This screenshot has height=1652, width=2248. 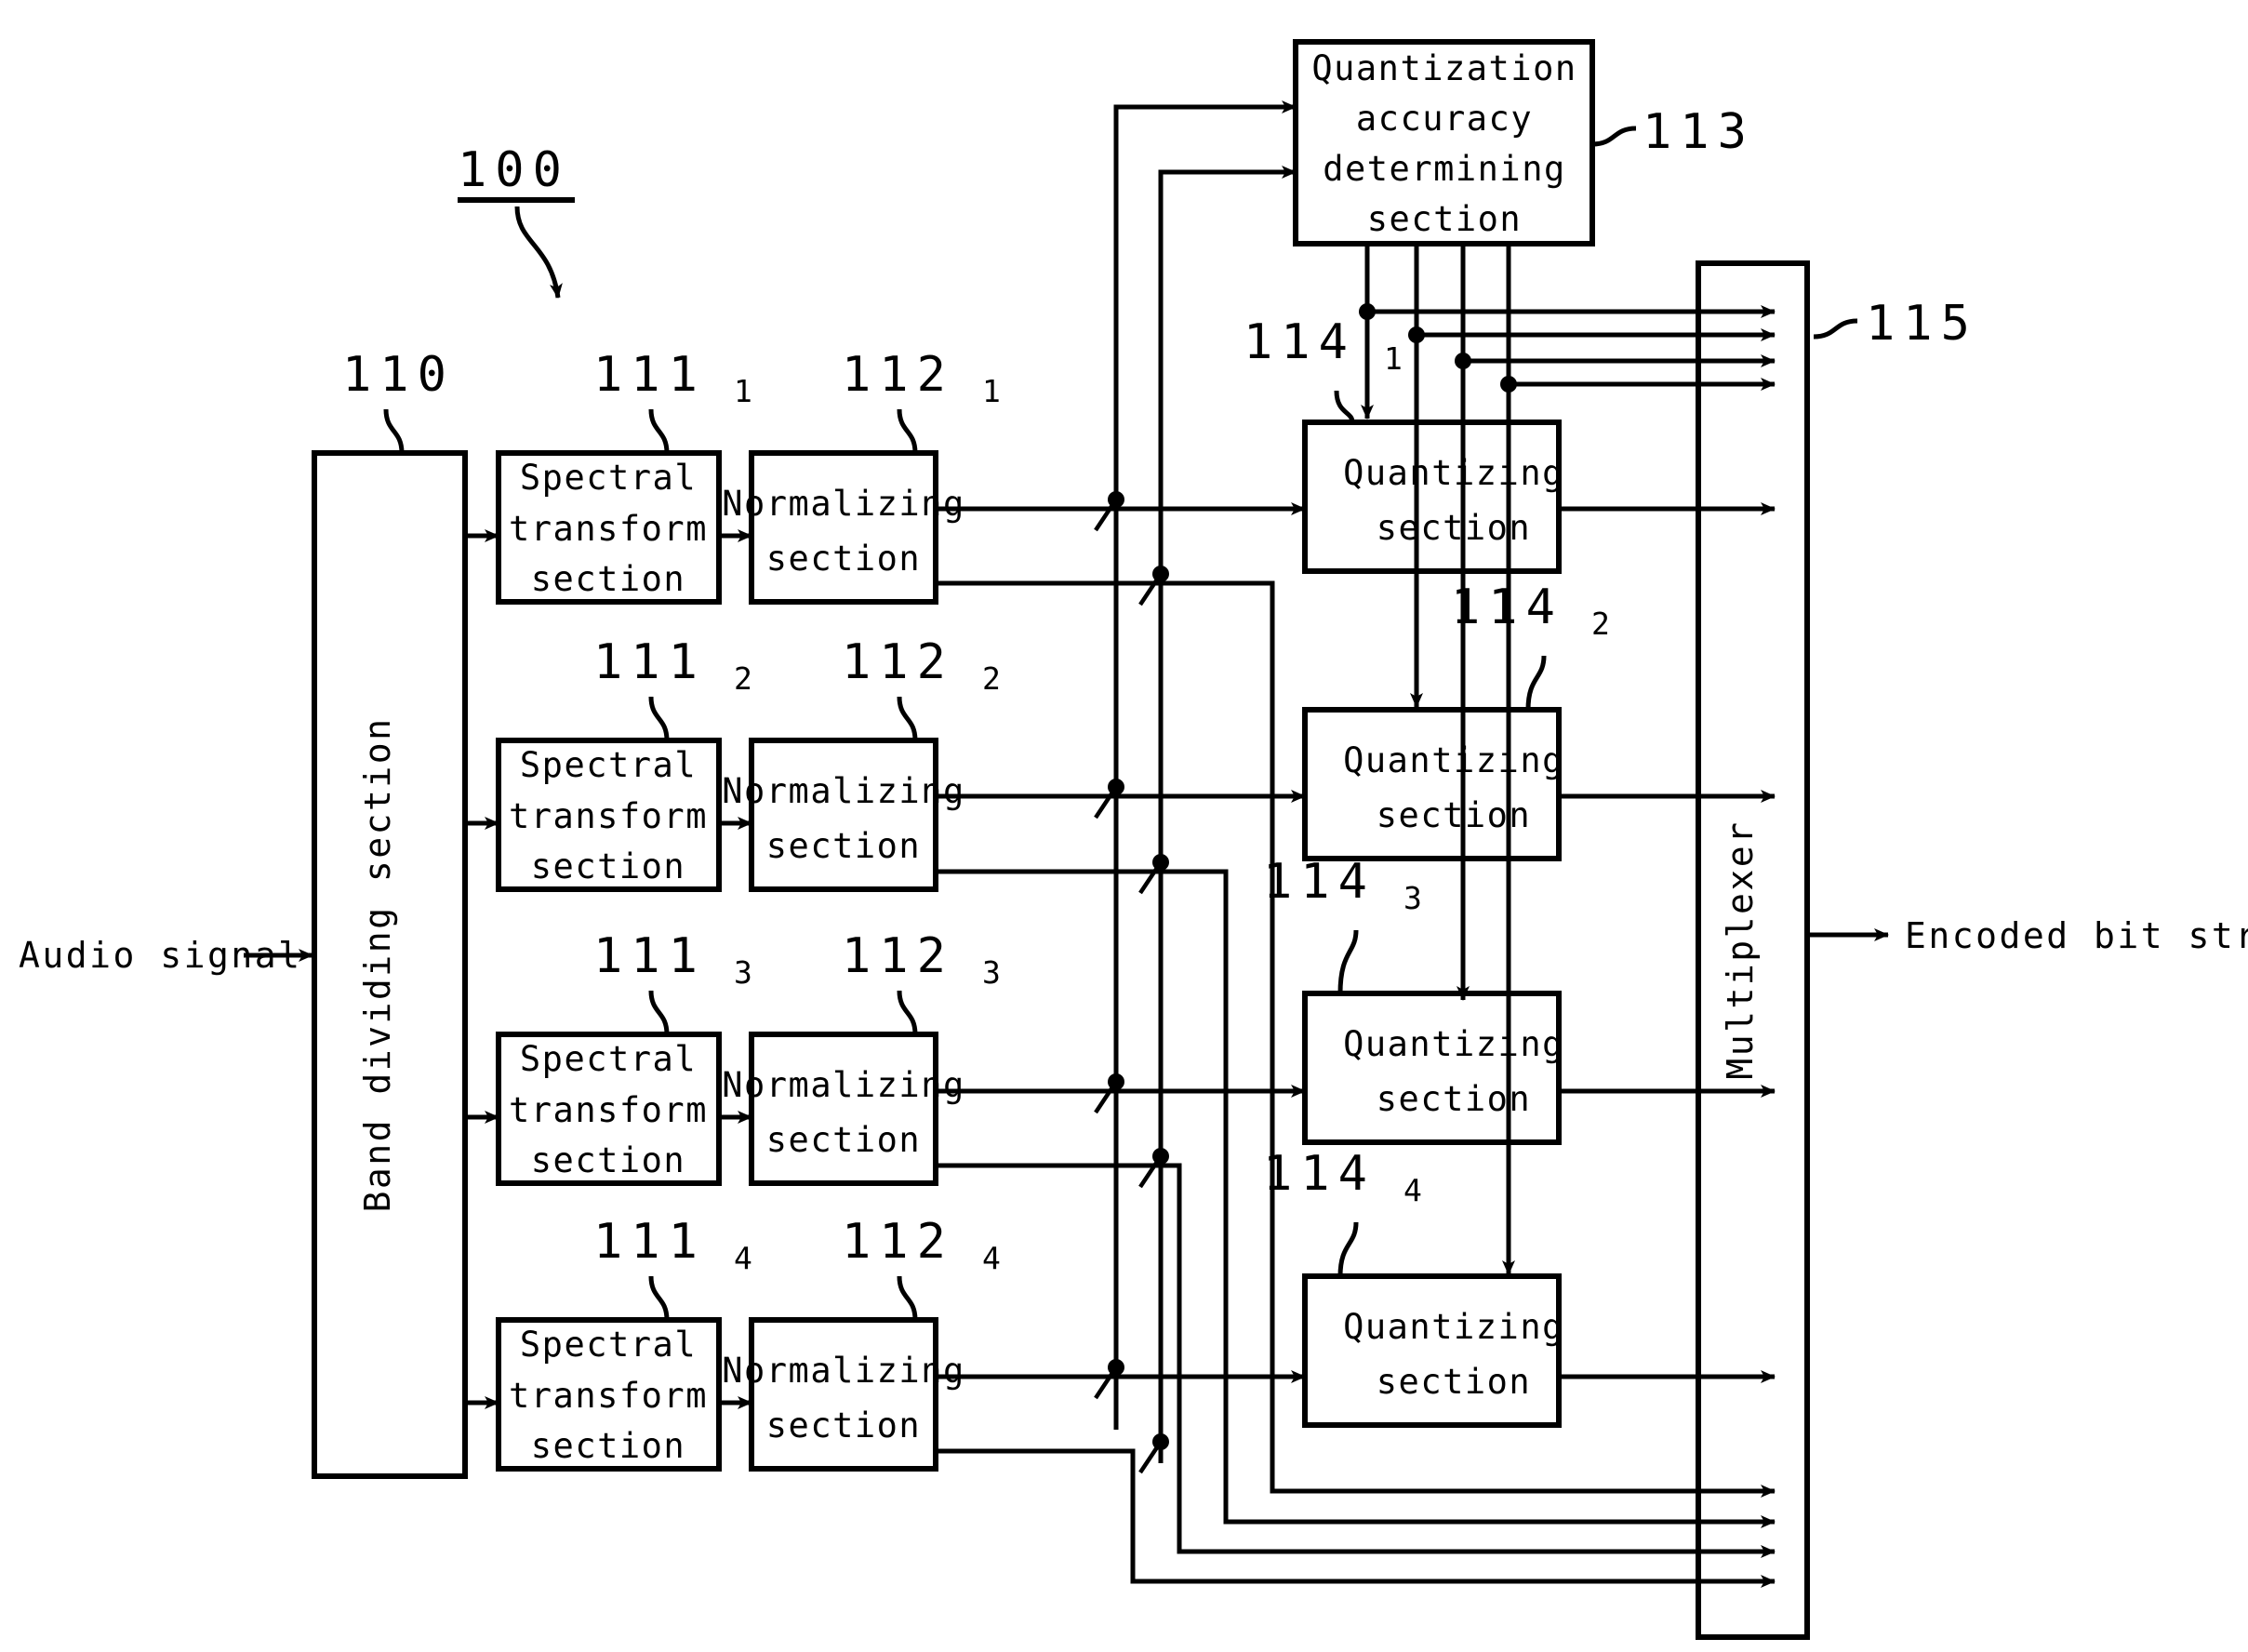 I want to click on quantizing-2-line-2: section, so click(x=1454, y=815).